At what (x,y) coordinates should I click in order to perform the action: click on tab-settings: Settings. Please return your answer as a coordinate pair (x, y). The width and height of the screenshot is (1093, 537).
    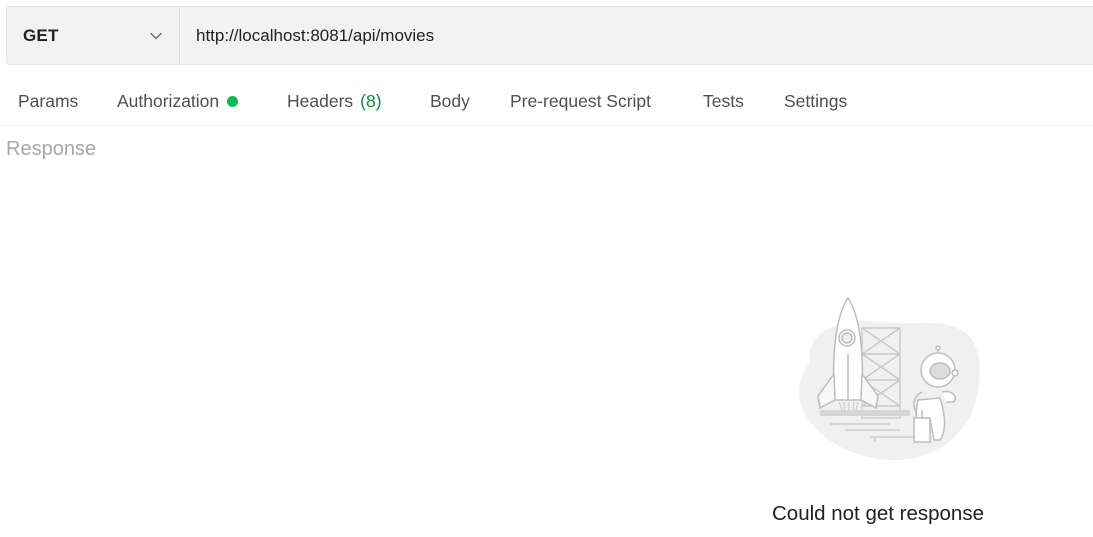
    Looking at the image, I should click on (815, 101).